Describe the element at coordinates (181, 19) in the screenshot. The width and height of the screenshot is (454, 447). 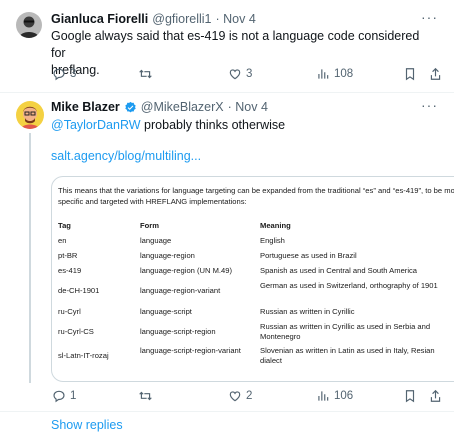
I see `author-handle: @gfiorelli1` at that location.